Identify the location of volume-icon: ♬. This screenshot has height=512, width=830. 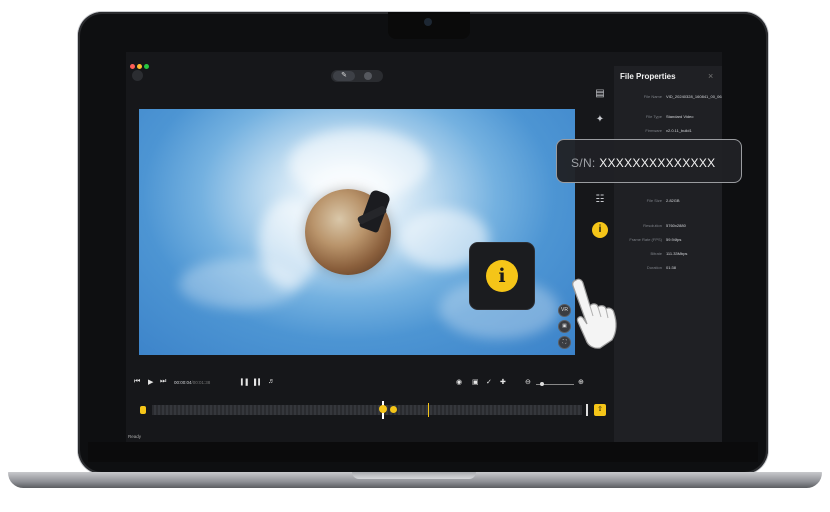
(271, 381).